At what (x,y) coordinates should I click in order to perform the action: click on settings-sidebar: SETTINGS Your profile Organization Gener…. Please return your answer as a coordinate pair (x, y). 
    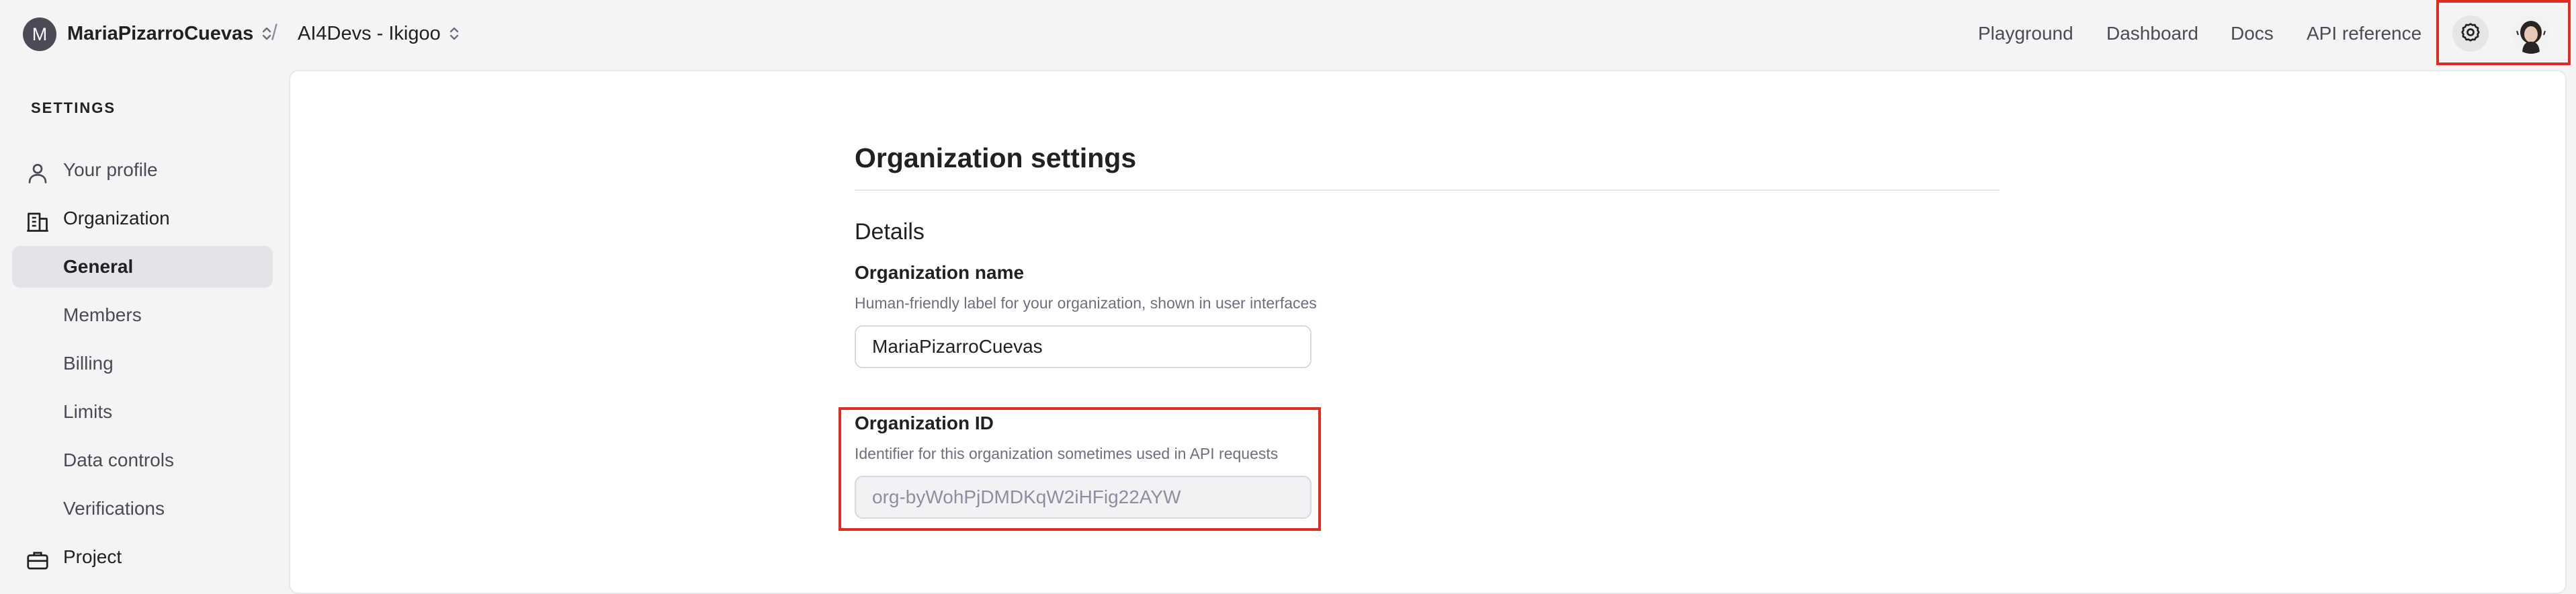
    Looking at the image, I should click on (144, 328).